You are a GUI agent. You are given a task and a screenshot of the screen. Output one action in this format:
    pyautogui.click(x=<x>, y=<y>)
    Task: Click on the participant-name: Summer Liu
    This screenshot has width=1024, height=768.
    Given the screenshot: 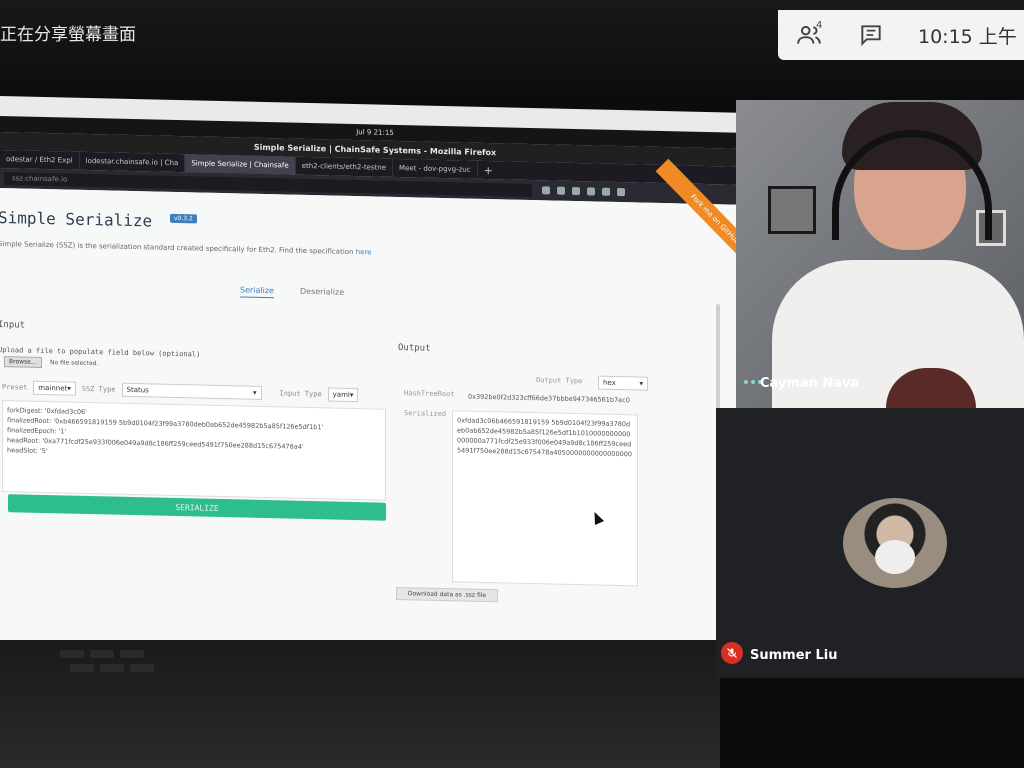 What is the action you would take?
    pyautogui.click(x=794, y=655)
    